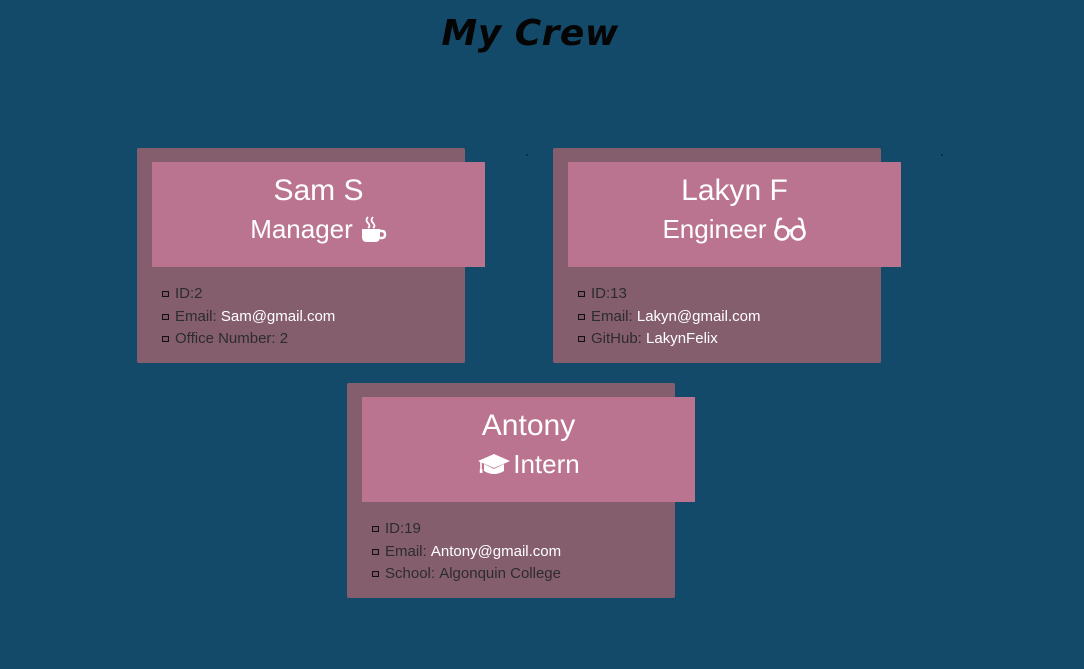 This screenshot has width=1084, height=669. I want to click on office-number: 2, so click(284, 338).